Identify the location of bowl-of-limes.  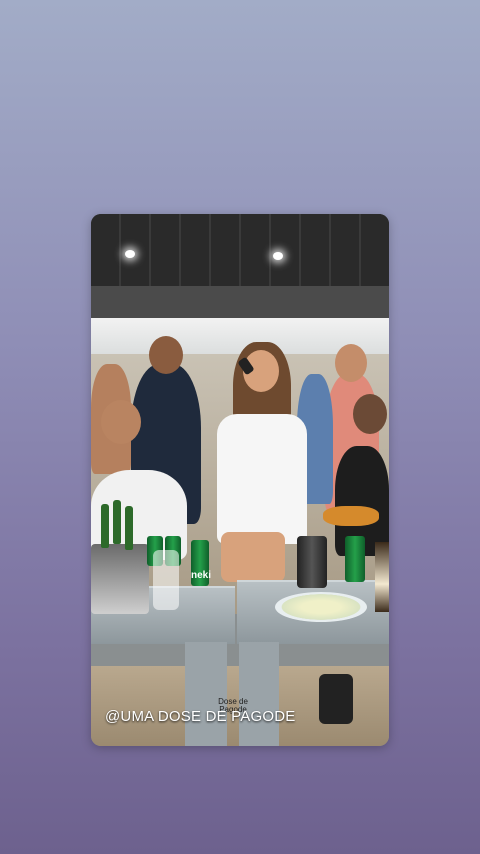
(321, 607).